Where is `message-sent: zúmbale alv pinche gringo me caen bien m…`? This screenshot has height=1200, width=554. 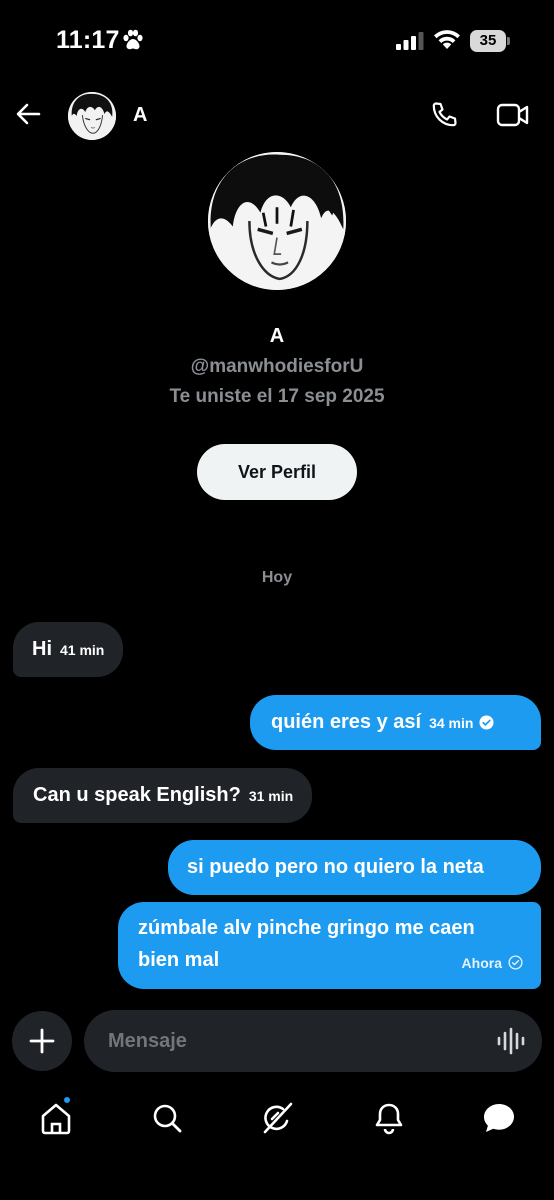
message-sent: zúmbale alv pinche gringo me caen bien m… is located at coordinates (329, 945).